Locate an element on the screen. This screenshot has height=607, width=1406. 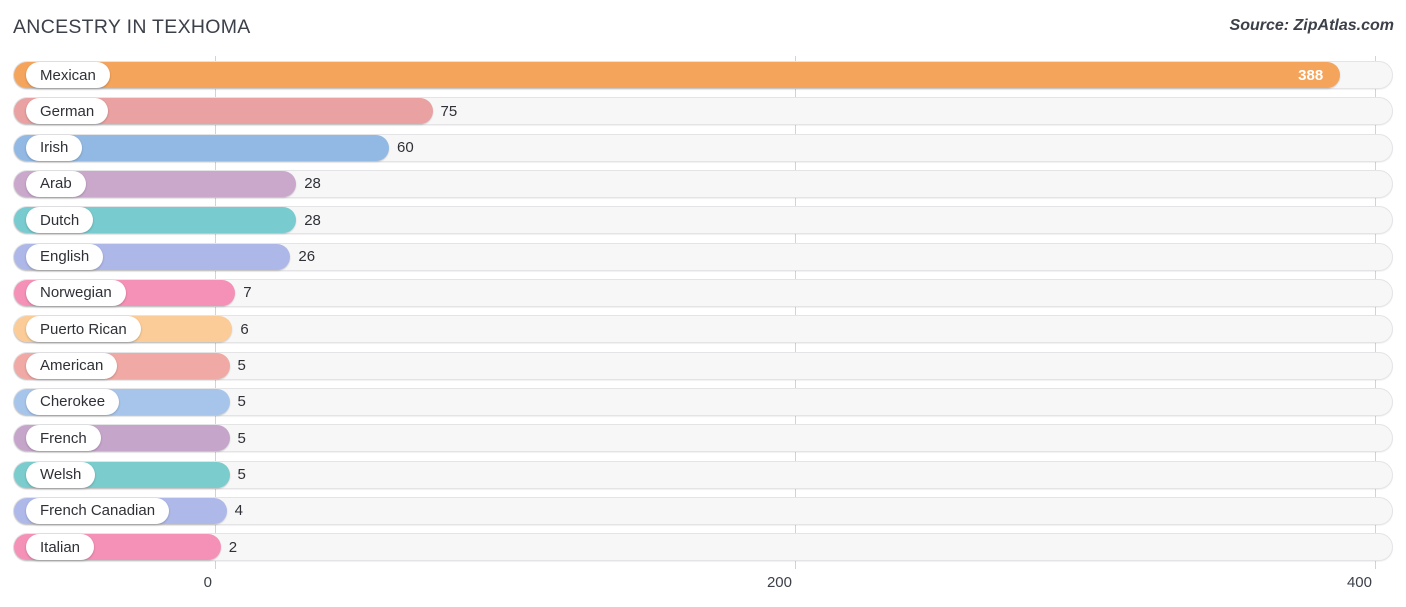
bar-value-label: 75 is located at coordinates (449, 111).